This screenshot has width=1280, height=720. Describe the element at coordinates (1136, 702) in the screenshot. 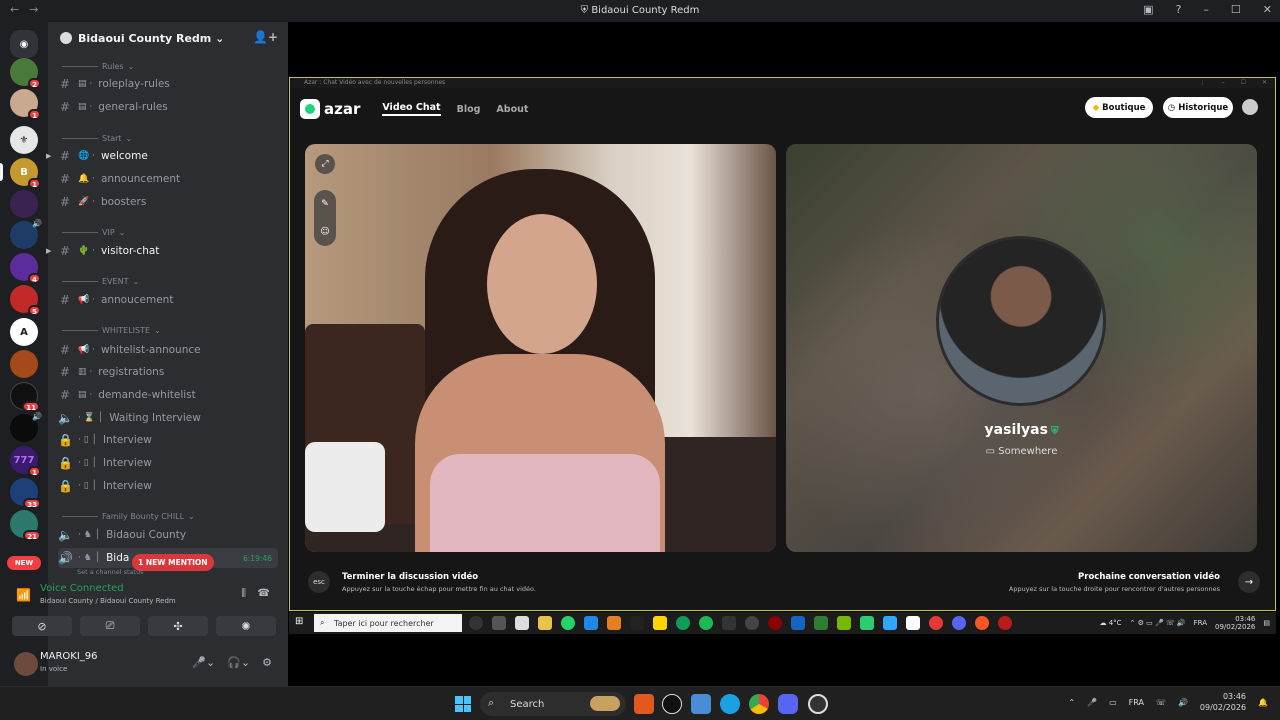

I see `language-indicator: FRA` at that location.